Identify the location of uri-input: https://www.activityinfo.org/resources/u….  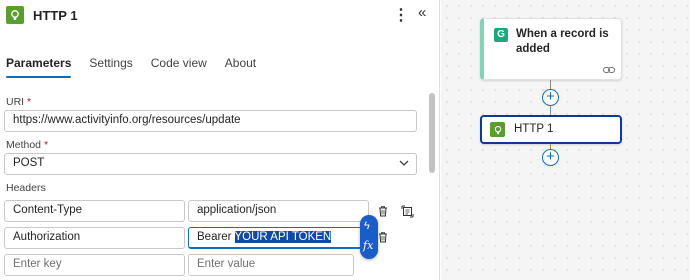
(210, 121).